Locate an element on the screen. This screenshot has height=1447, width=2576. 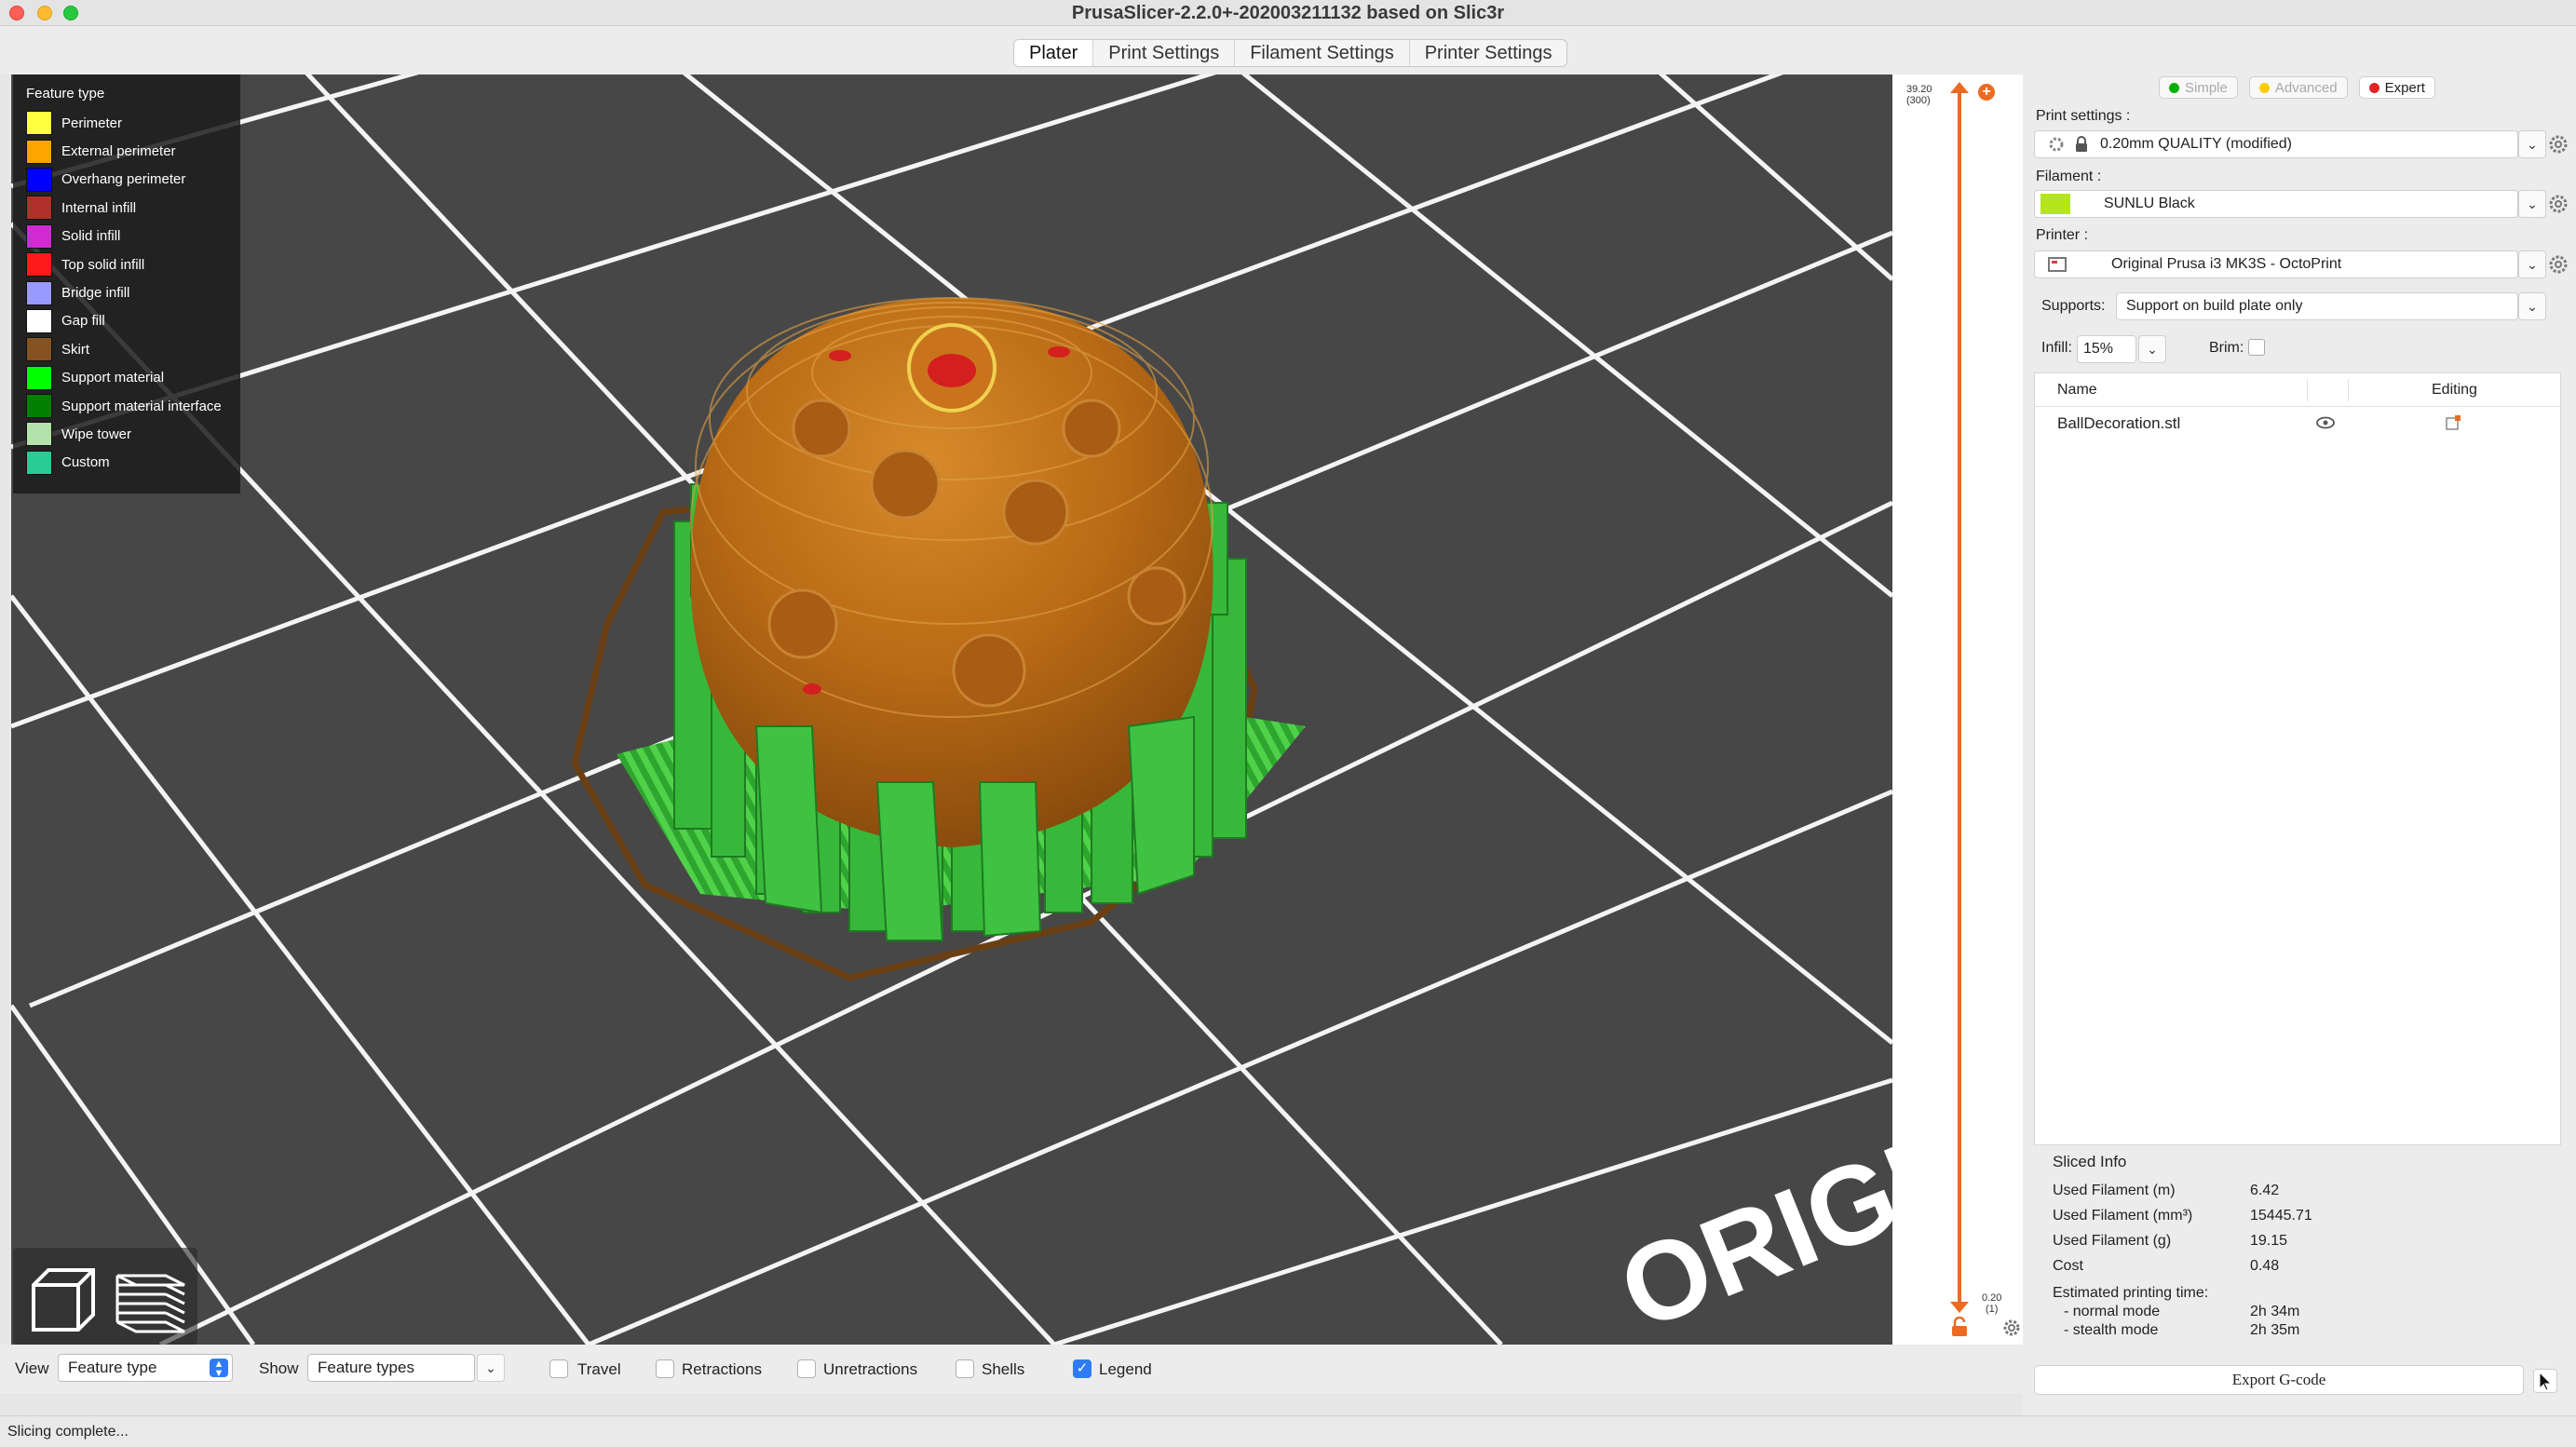
estimated-time-label: Estimated printing time: is located at coordinates (2131, 1293).